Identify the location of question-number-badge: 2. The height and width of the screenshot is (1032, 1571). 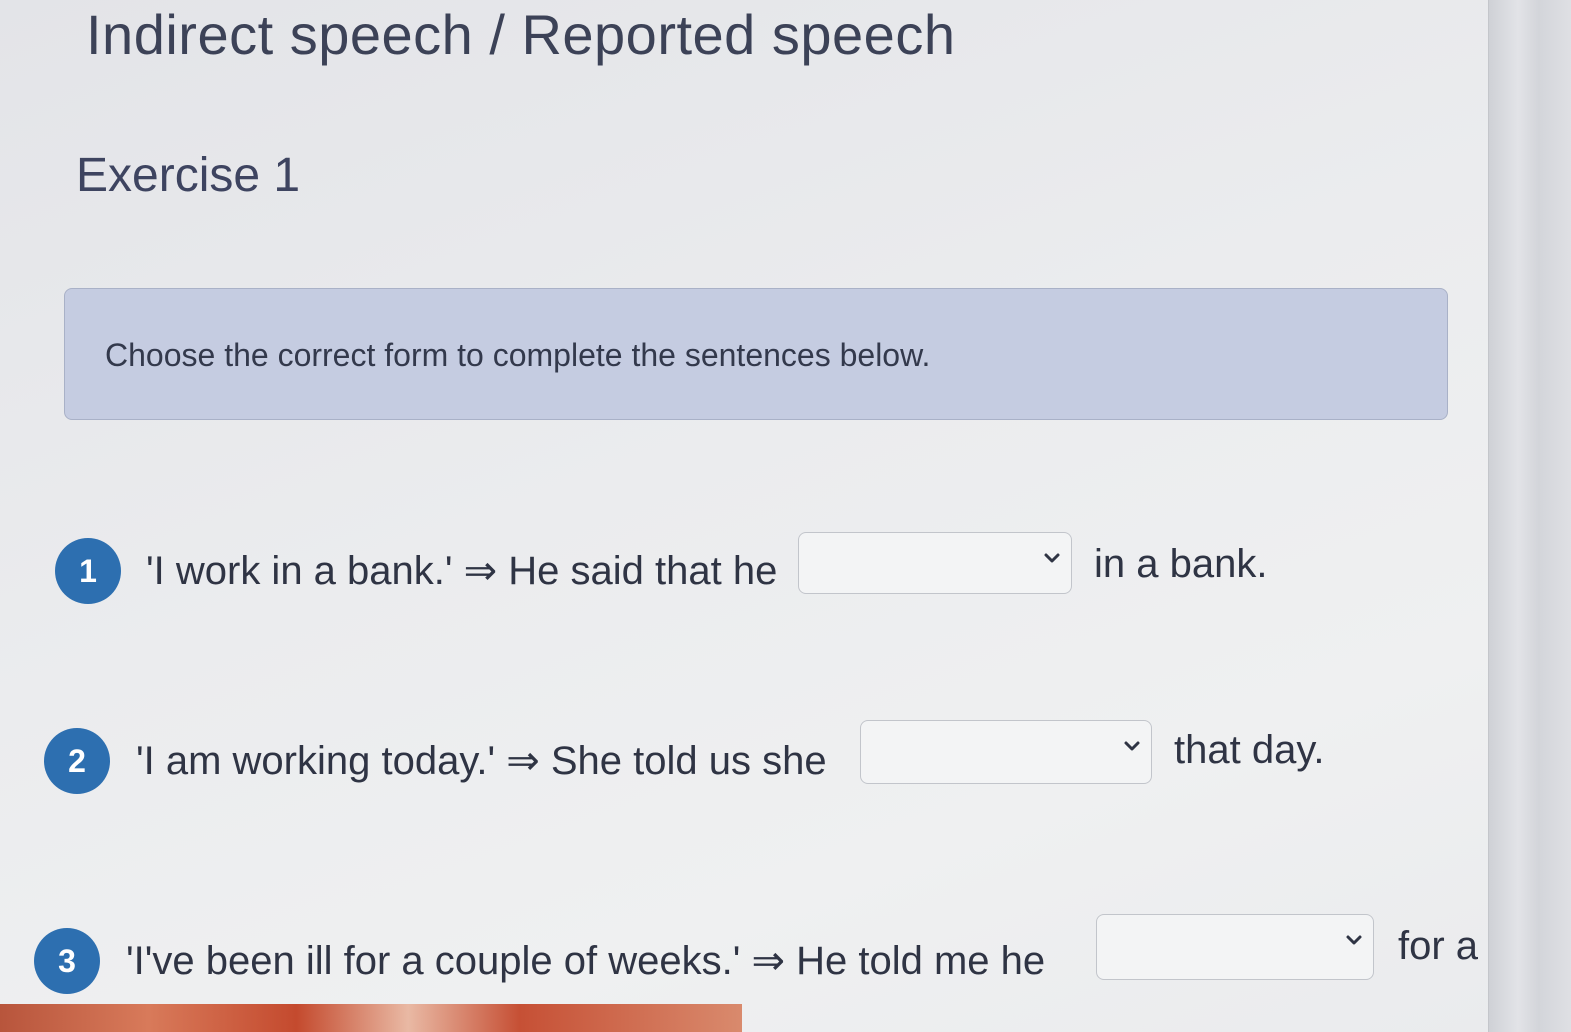
(77, 761).